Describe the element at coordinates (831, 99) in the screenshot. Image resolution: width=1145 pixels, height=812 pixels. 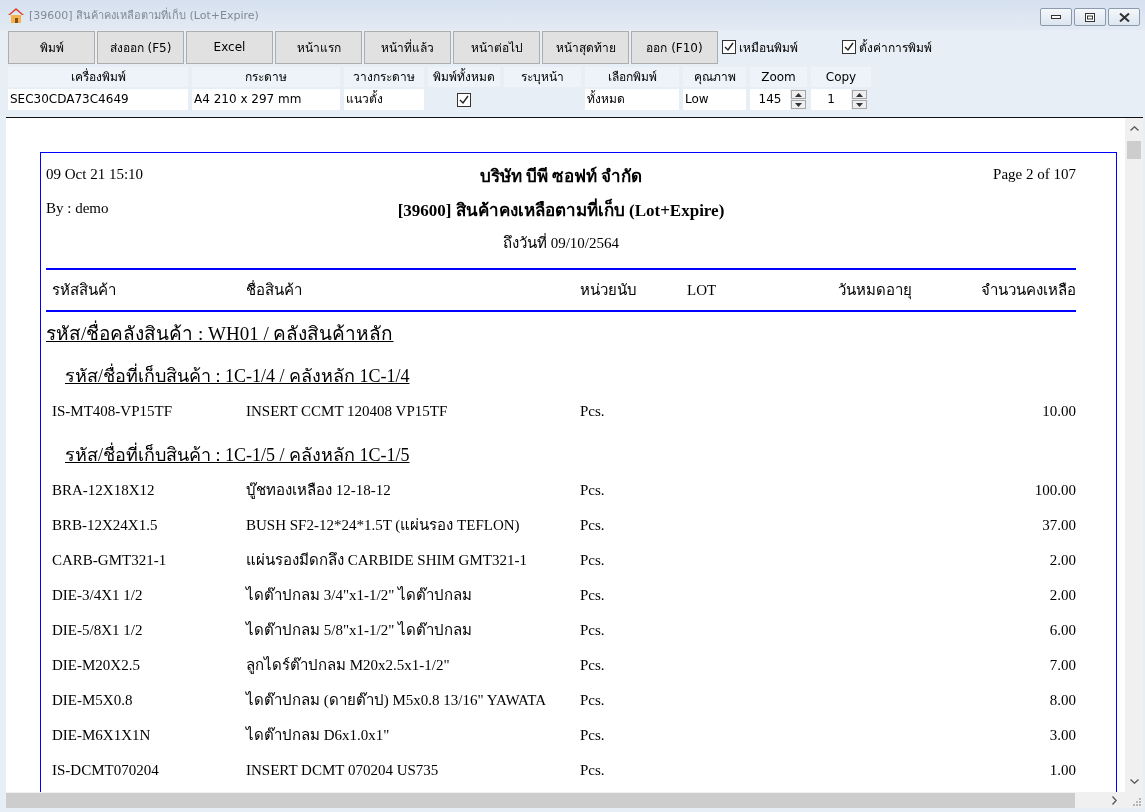
I see `number-field: 1` at that location.